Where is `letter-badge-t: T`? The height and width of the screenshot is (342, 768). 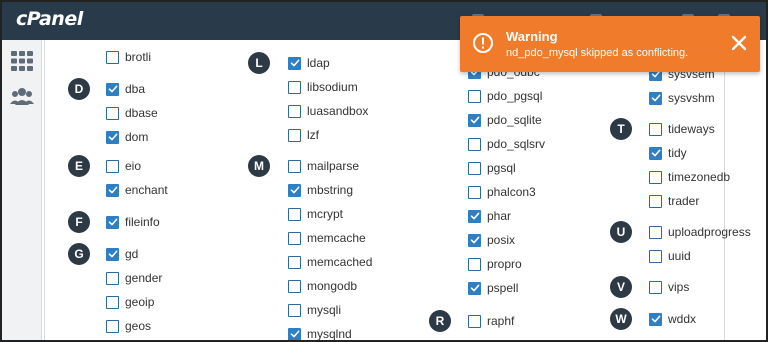
letter-badge-t: T is located at coordinates (621, 129).